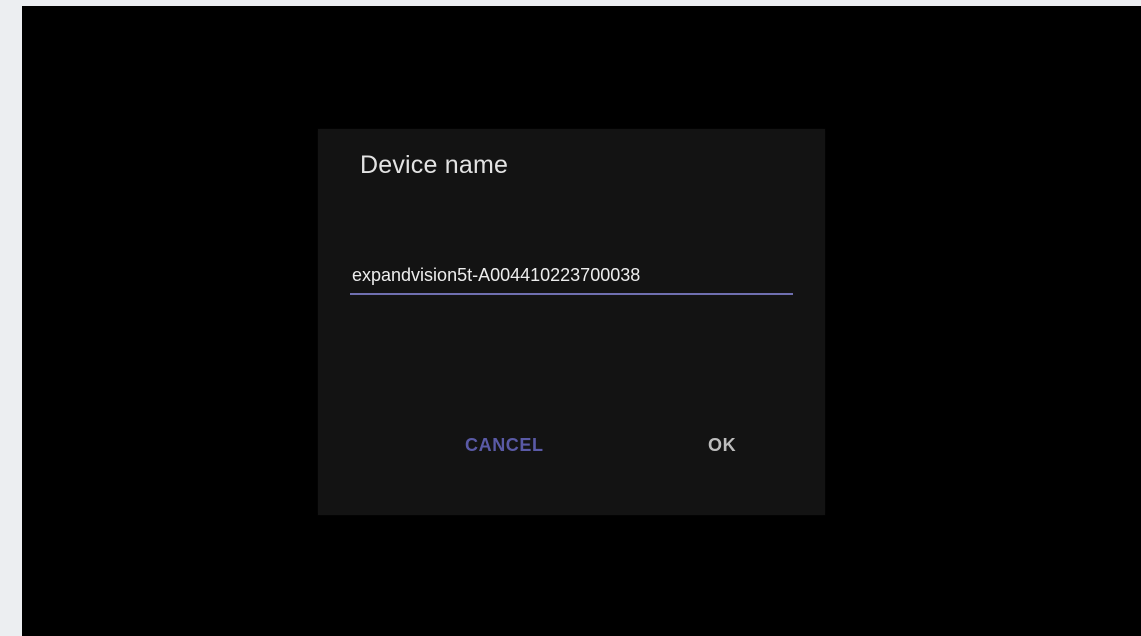  What do you see at coordinates (434, 165) in the screenshot?
I see `dialog-title: Device name` at bounding box center [434, 165].